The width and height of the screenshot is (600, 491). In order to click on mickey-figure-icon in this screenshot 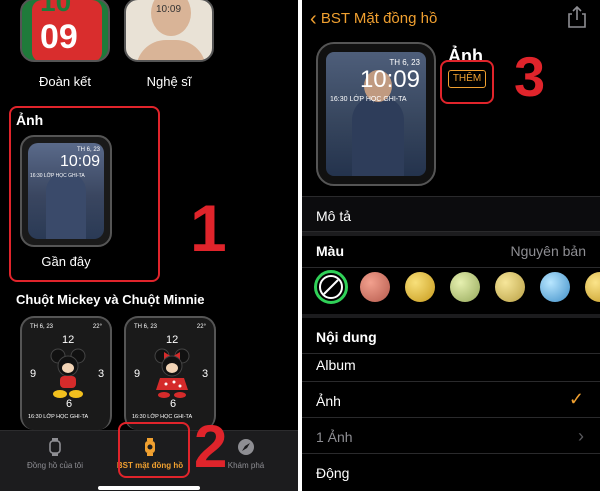, I will do `click(68, 373)`.